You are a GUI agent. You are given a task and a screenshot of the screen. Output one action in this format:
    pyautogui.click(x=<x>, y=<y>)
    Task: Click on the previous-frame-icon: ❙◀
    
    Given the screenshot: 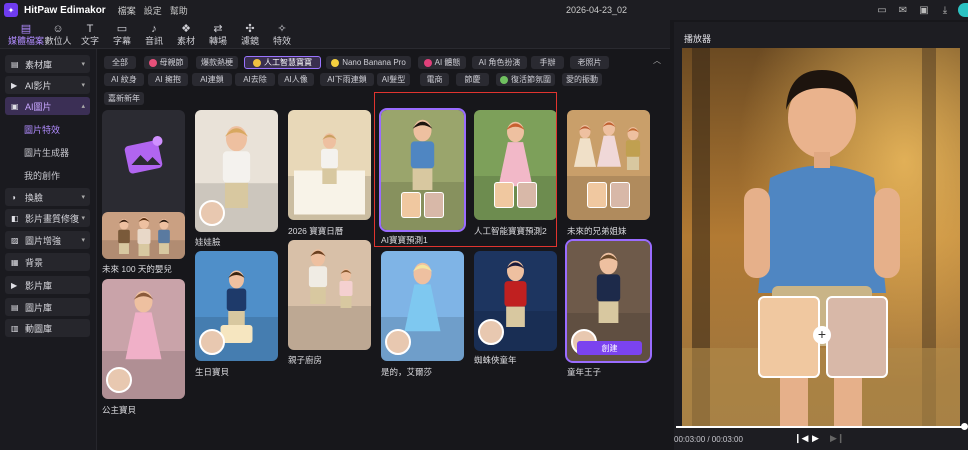 What is the action you would take?
    pyautogui.click(x=801, y=438)
    